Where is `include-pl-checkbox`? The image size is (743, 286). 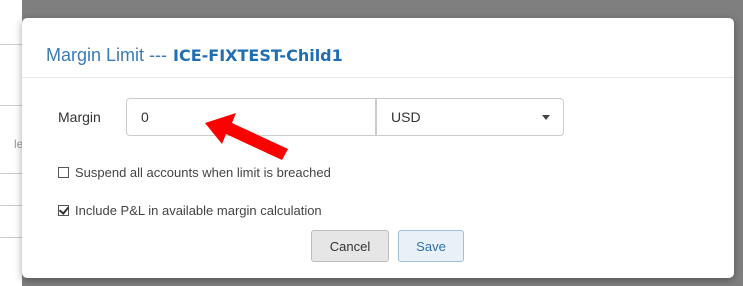
include-pl-checkbox is located at coordinates (63, 210).